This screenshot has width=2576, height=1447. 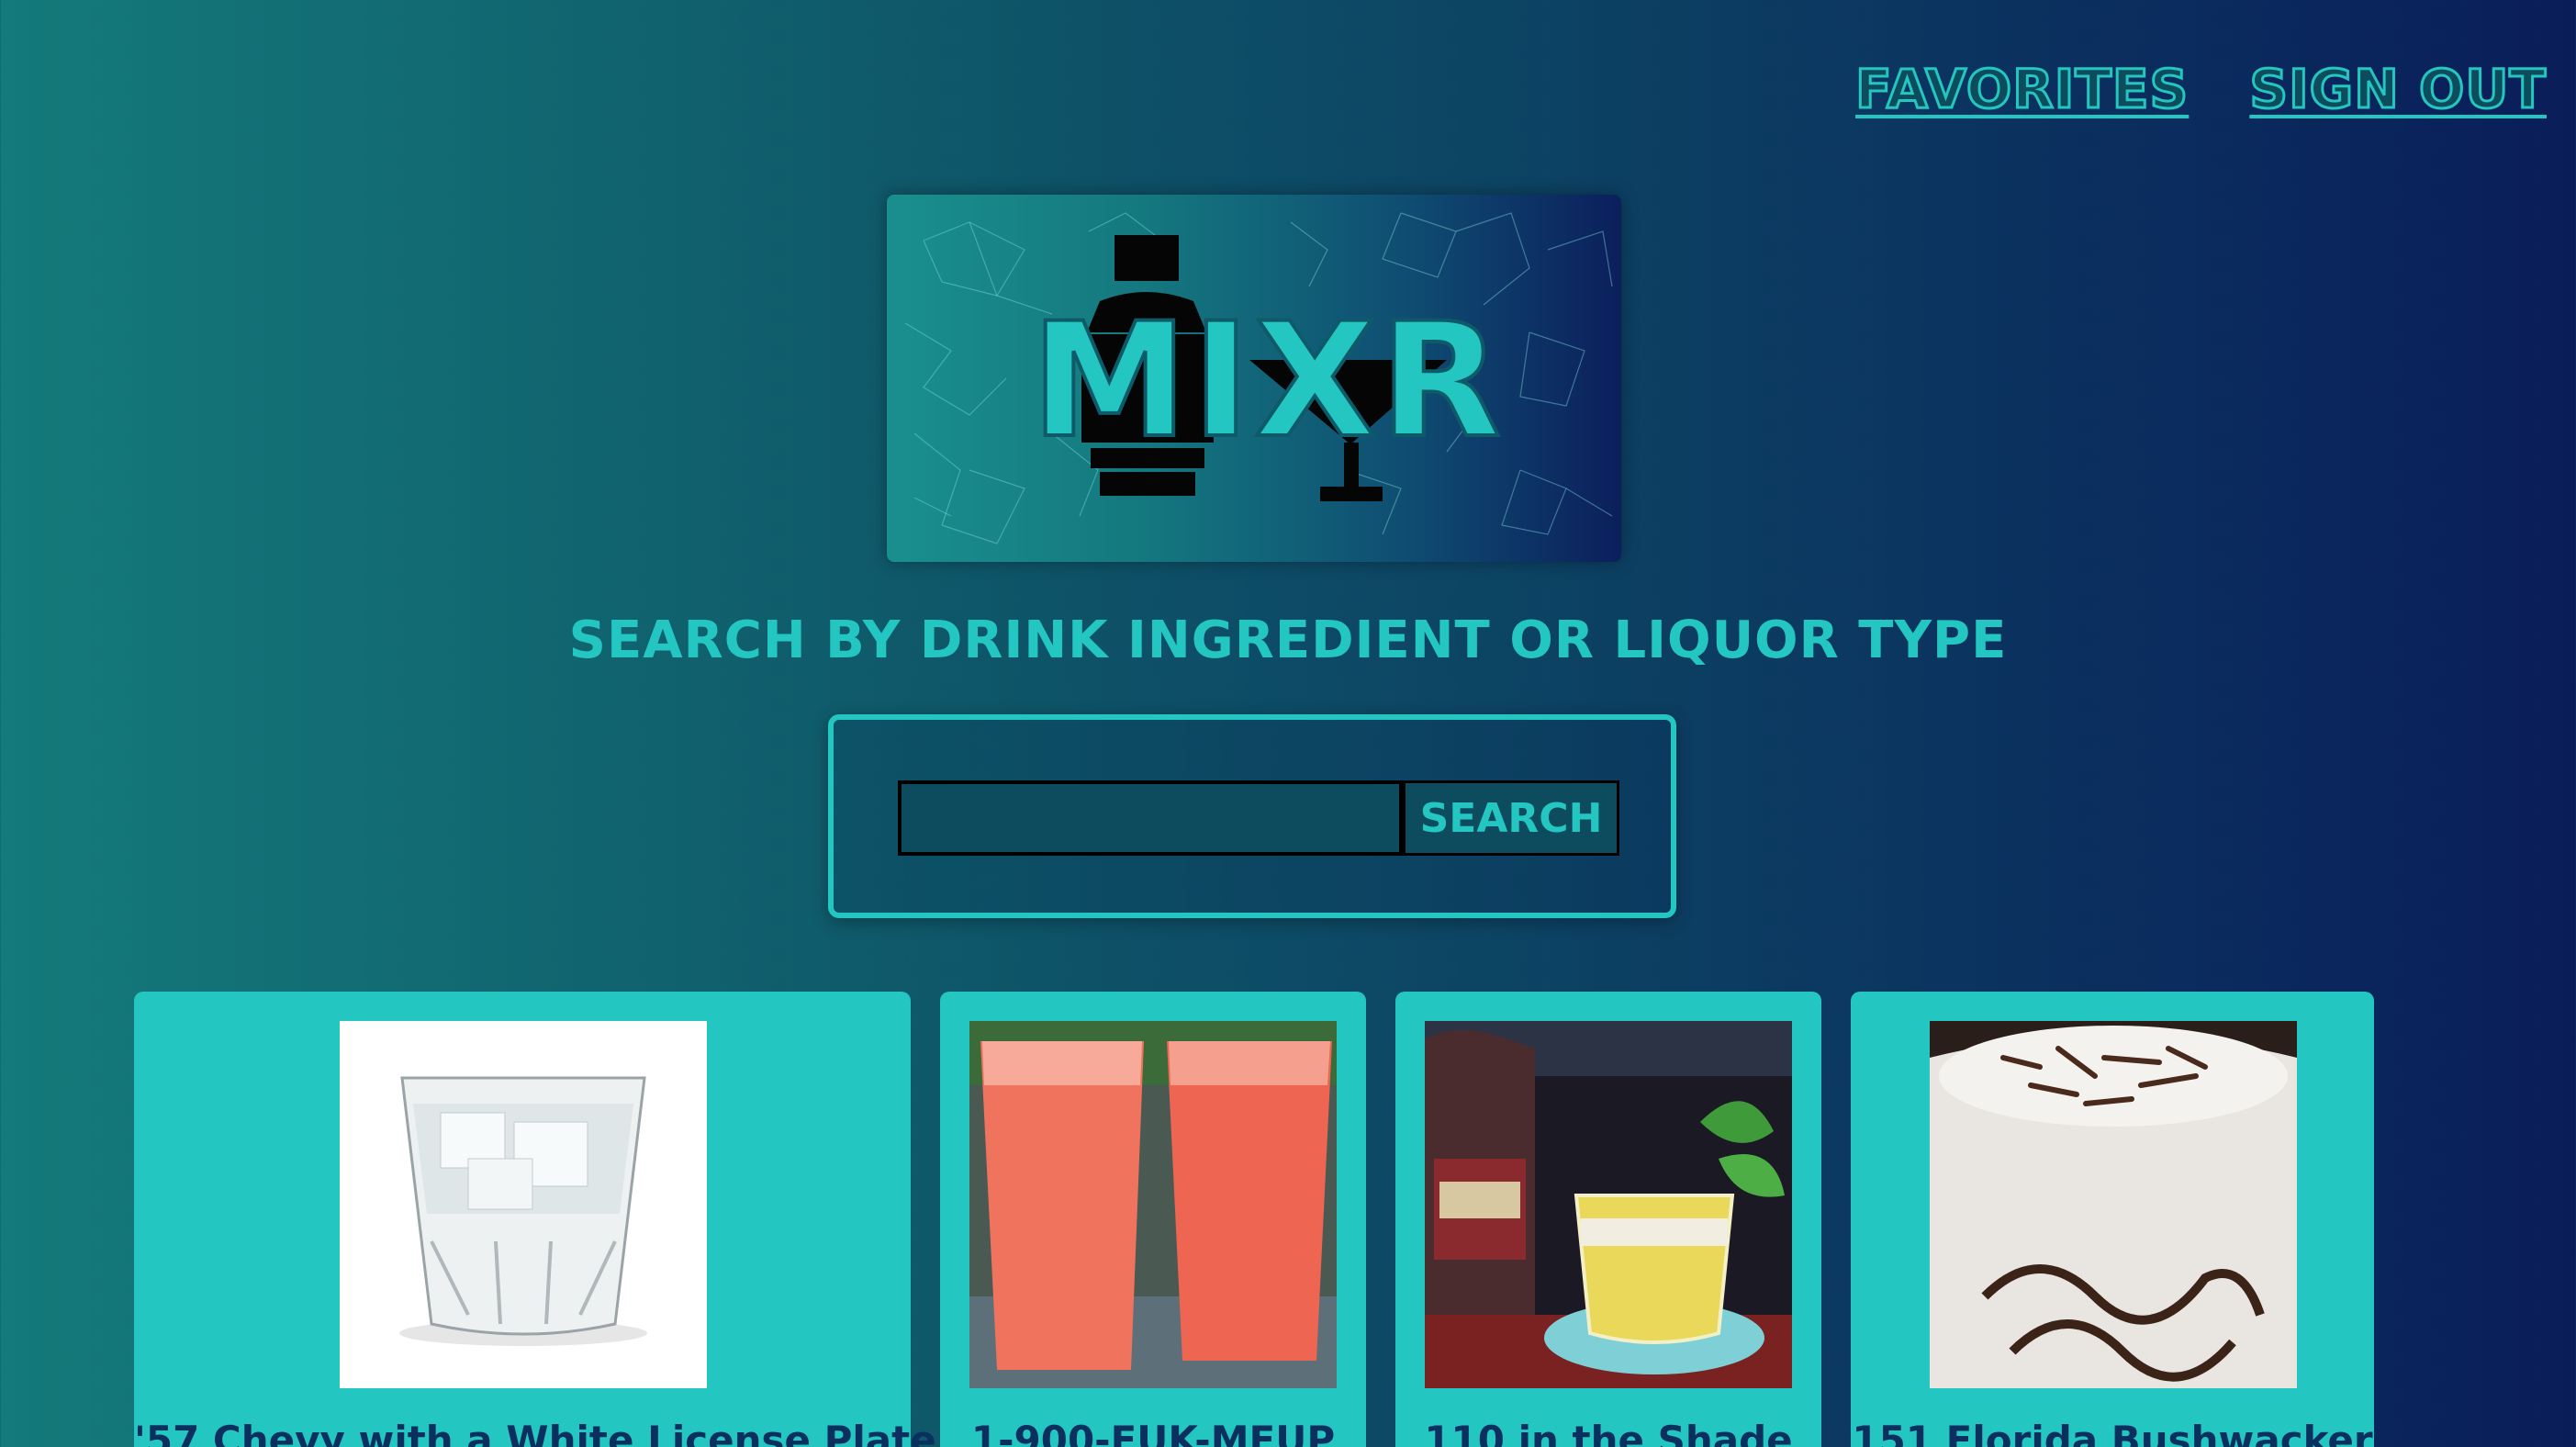 I want to click on top-nav: Favorites Sign Out, so click(x=2201, y=90).